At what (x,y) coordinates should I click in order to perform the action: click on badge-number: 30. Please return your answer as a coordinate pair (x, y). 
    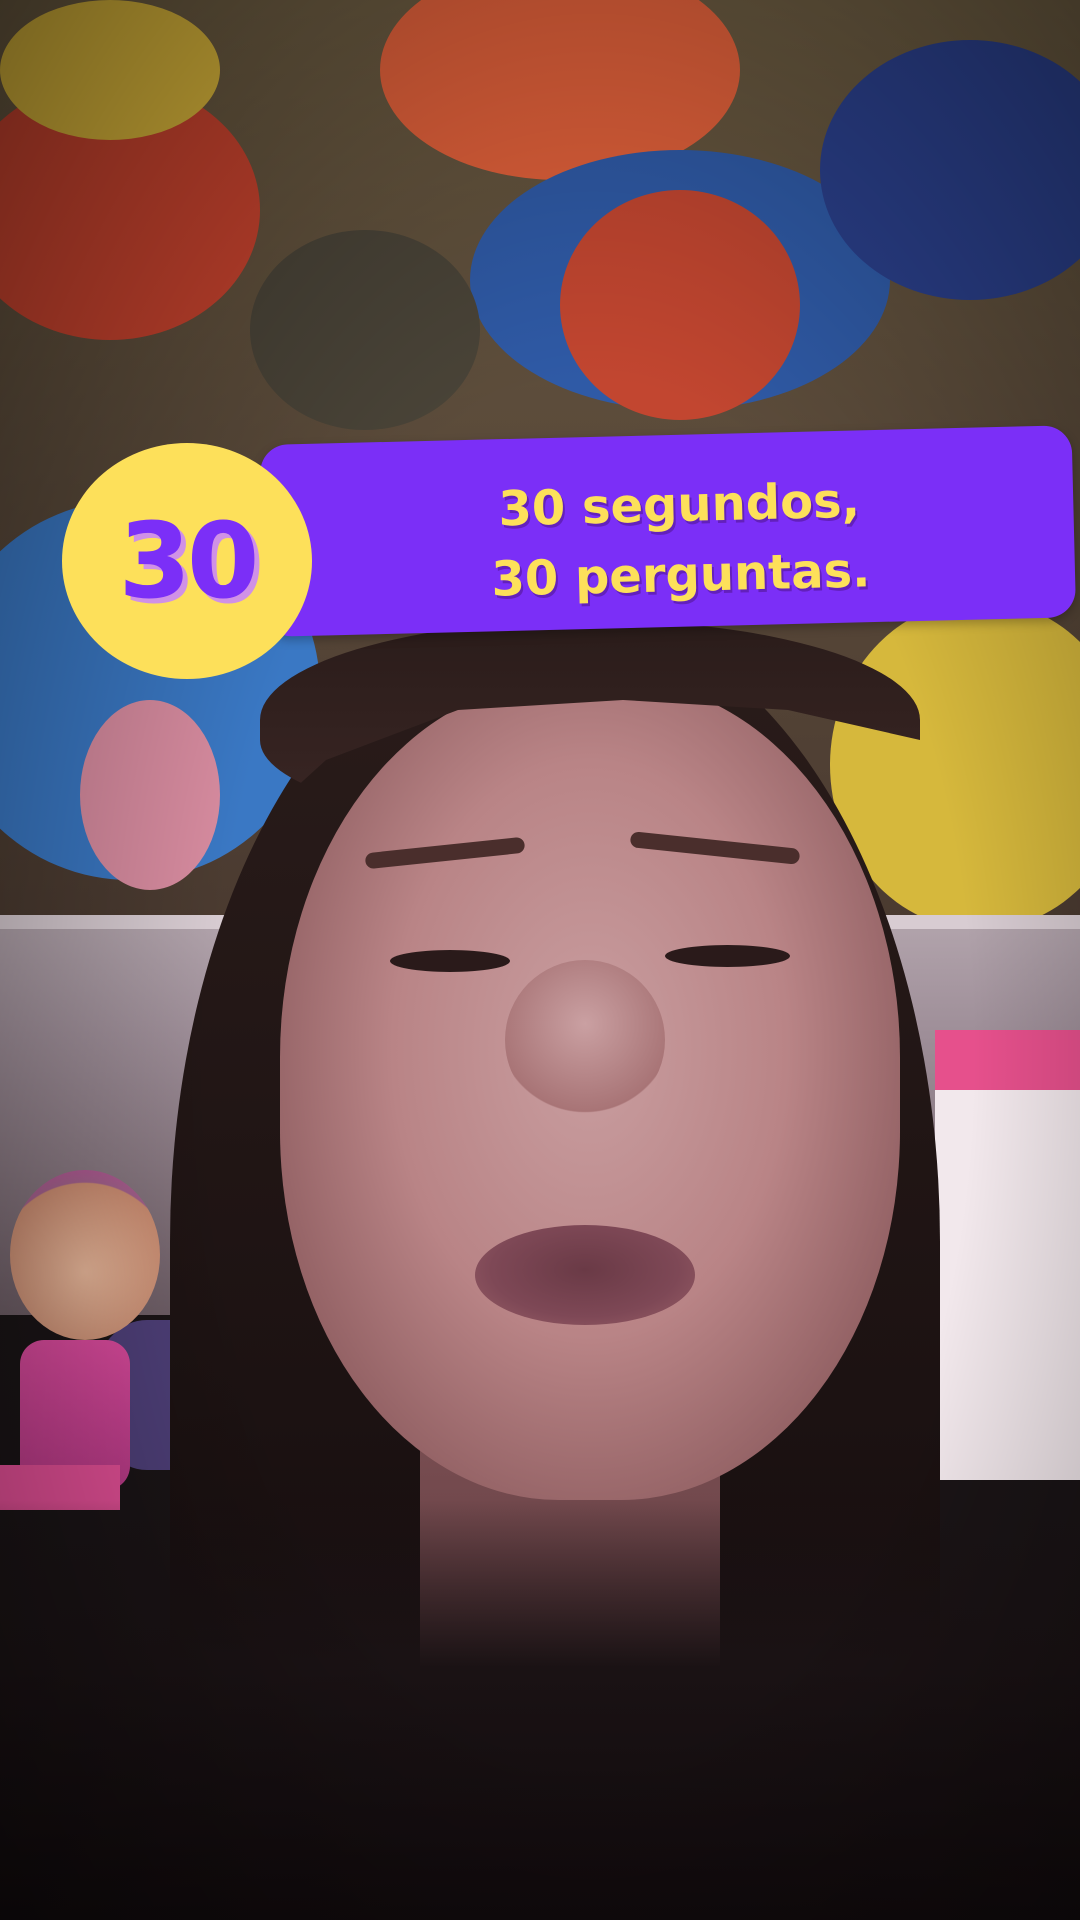
    Looking at the image, I should click on (189, 561).